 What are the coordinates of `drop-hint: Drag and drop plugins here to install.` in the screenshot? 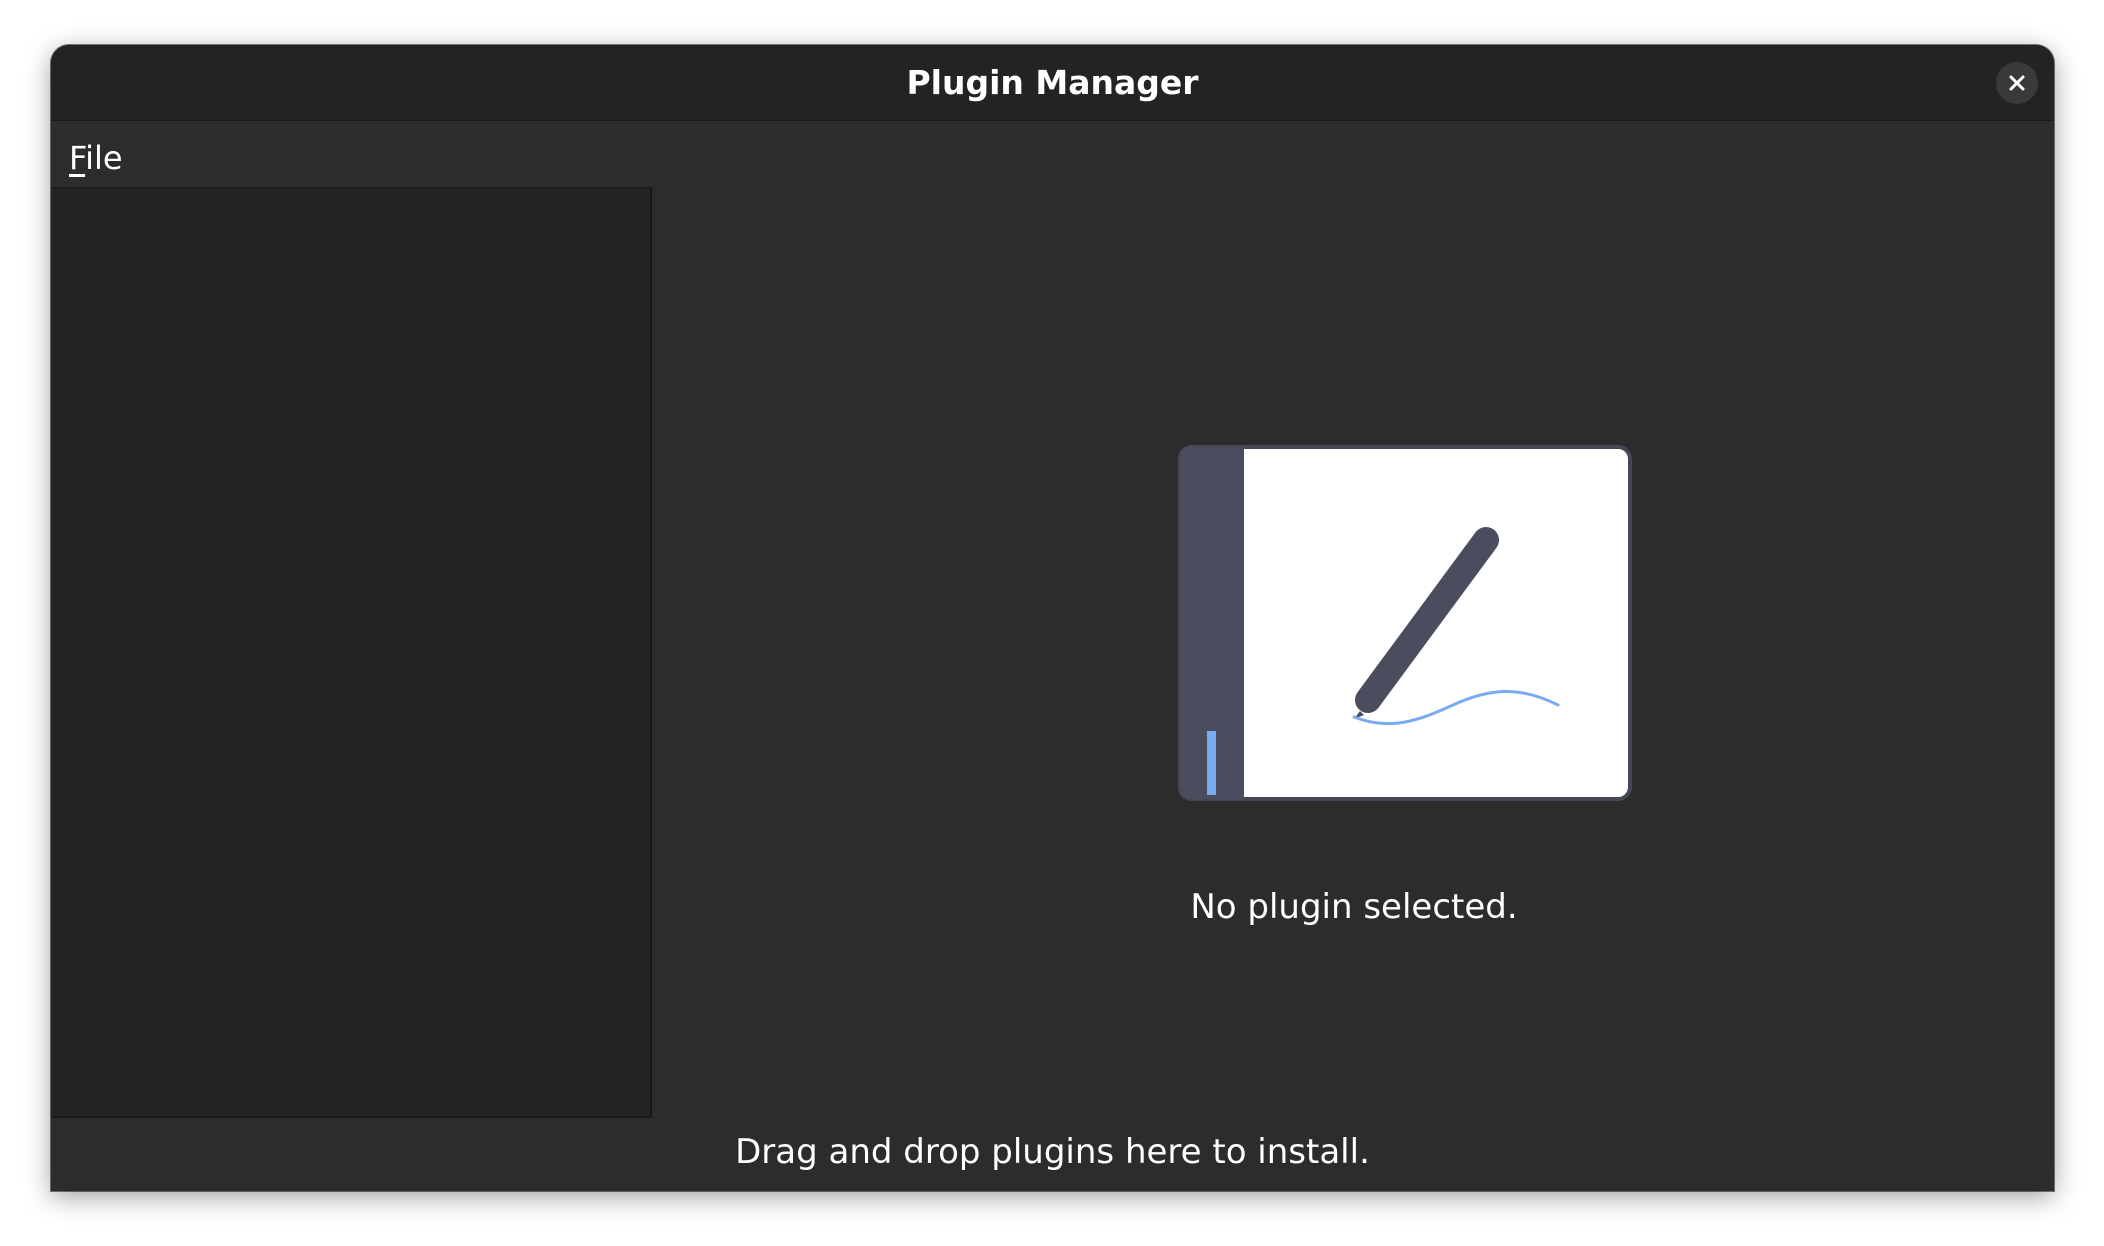 It's located at (1052, 1152).